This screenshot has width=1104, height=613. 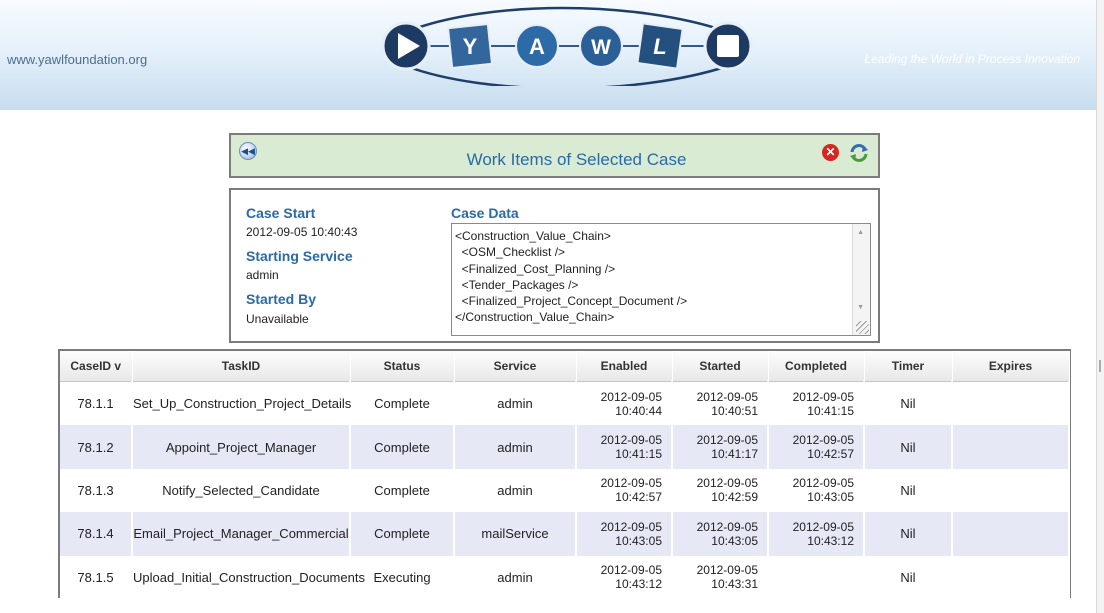 I want to click on textarea-scrollbar: ▲ ▼, so click(x=861, y=279).